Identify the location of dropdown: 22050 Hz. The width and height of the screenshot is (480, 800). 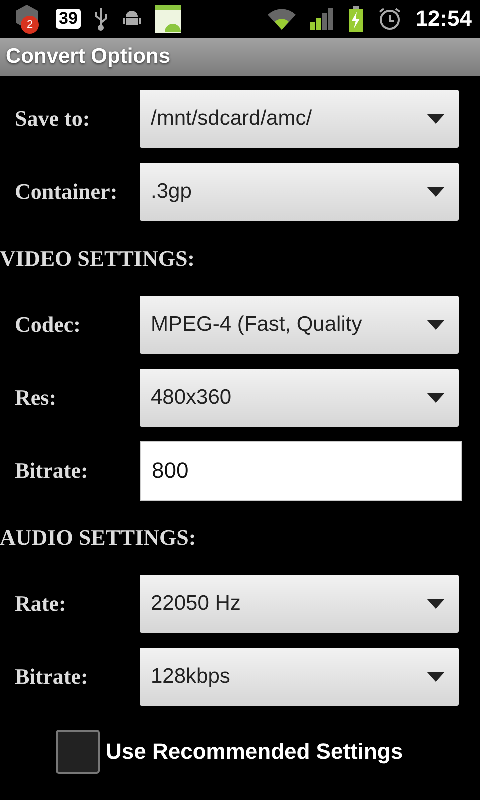
(299, 604).